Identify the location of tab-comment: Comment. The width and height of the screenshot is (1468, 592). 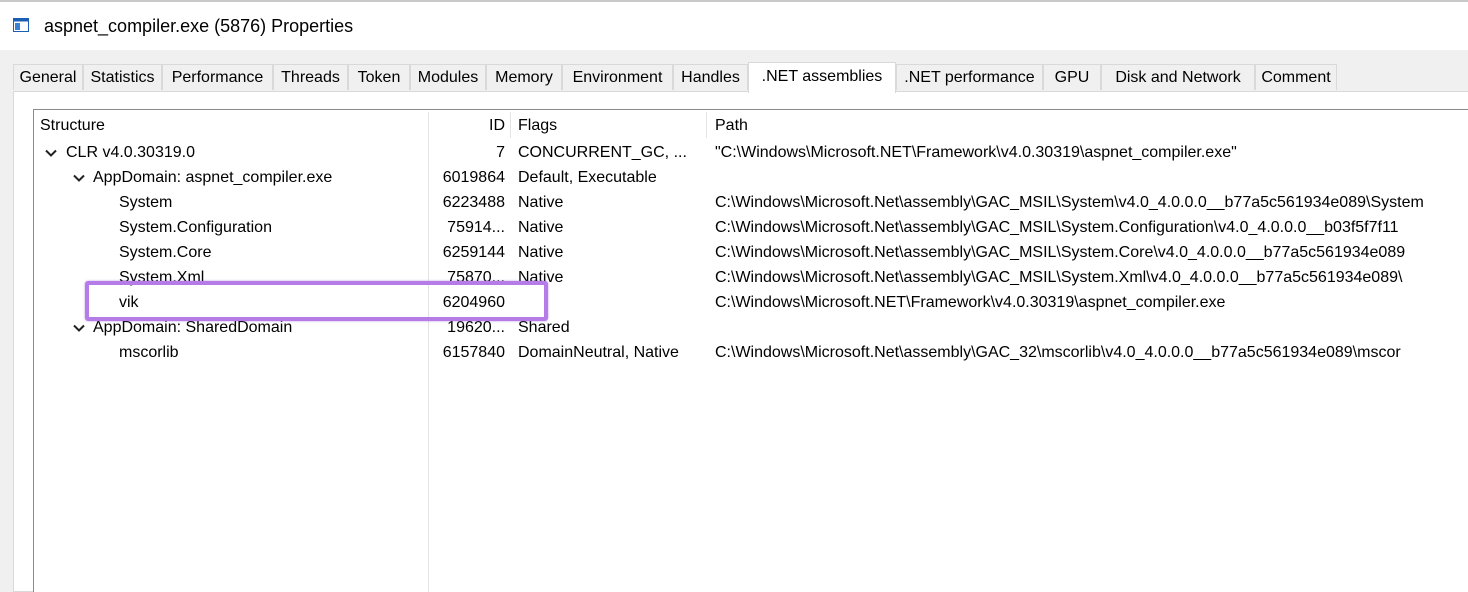
(1296, 77).